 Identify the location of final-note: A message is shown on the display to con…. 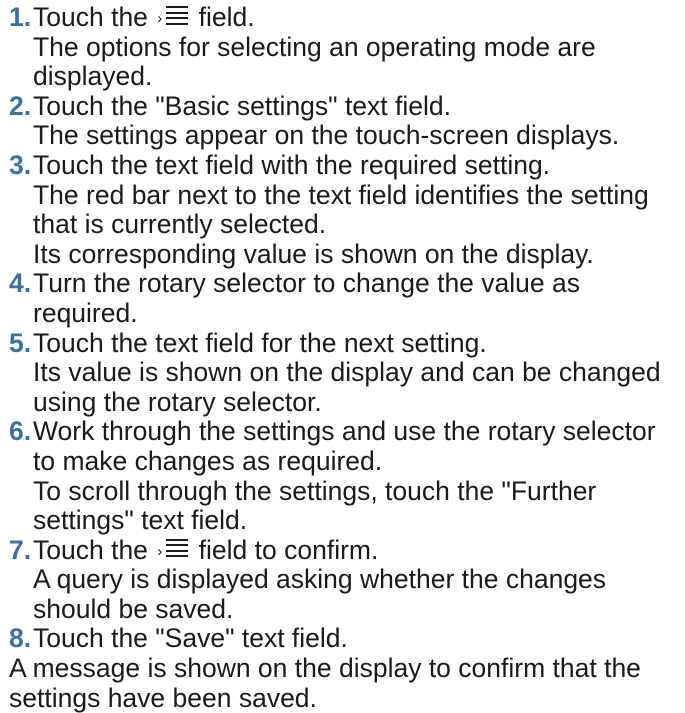
(325, 683).